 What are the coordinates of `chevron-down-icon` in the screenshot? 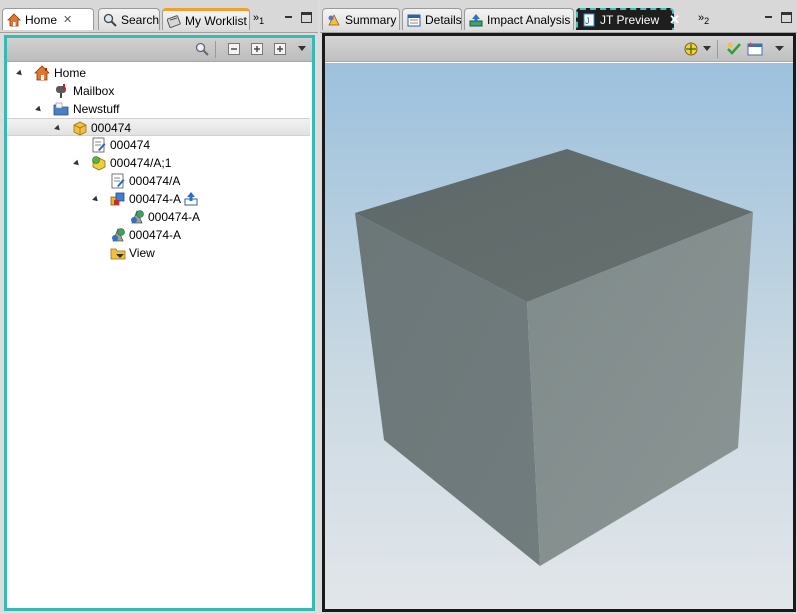 It's located at (707, 48).